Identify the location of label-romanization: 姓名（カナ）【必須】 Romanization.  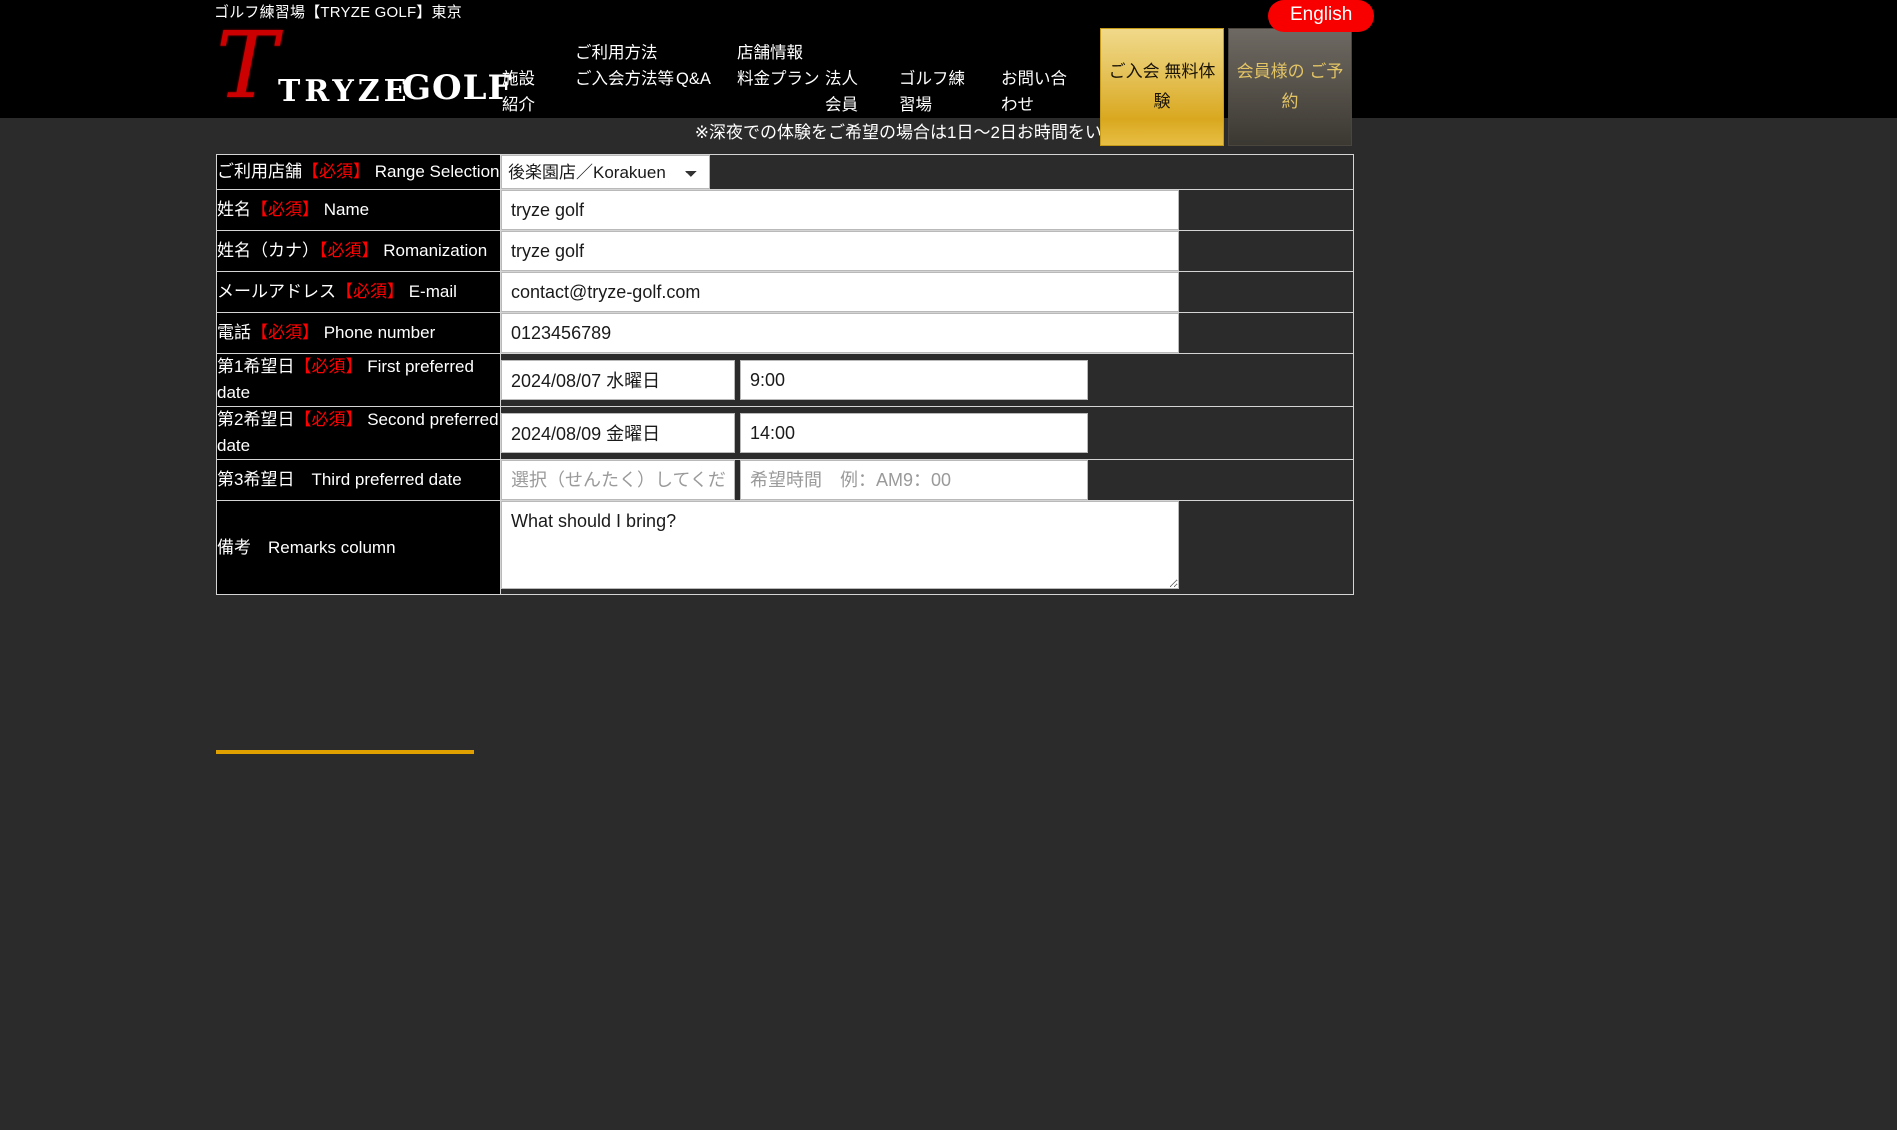
(358, 251).